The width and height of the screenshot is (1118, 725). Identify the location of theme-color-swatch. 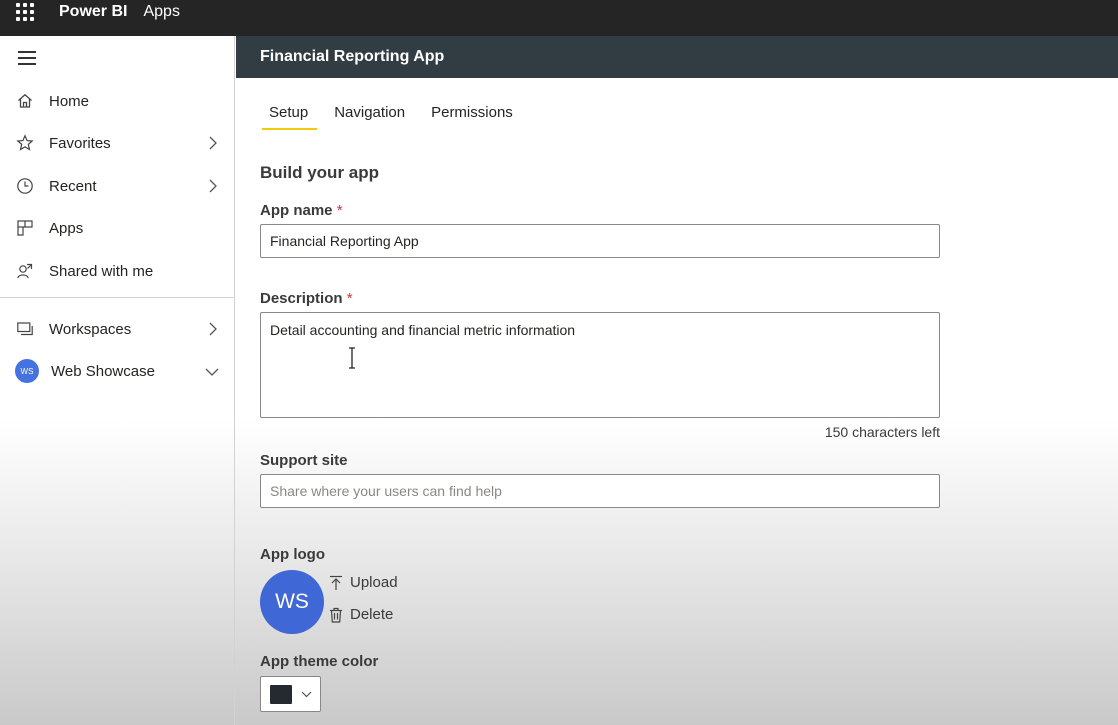
(281, 694).